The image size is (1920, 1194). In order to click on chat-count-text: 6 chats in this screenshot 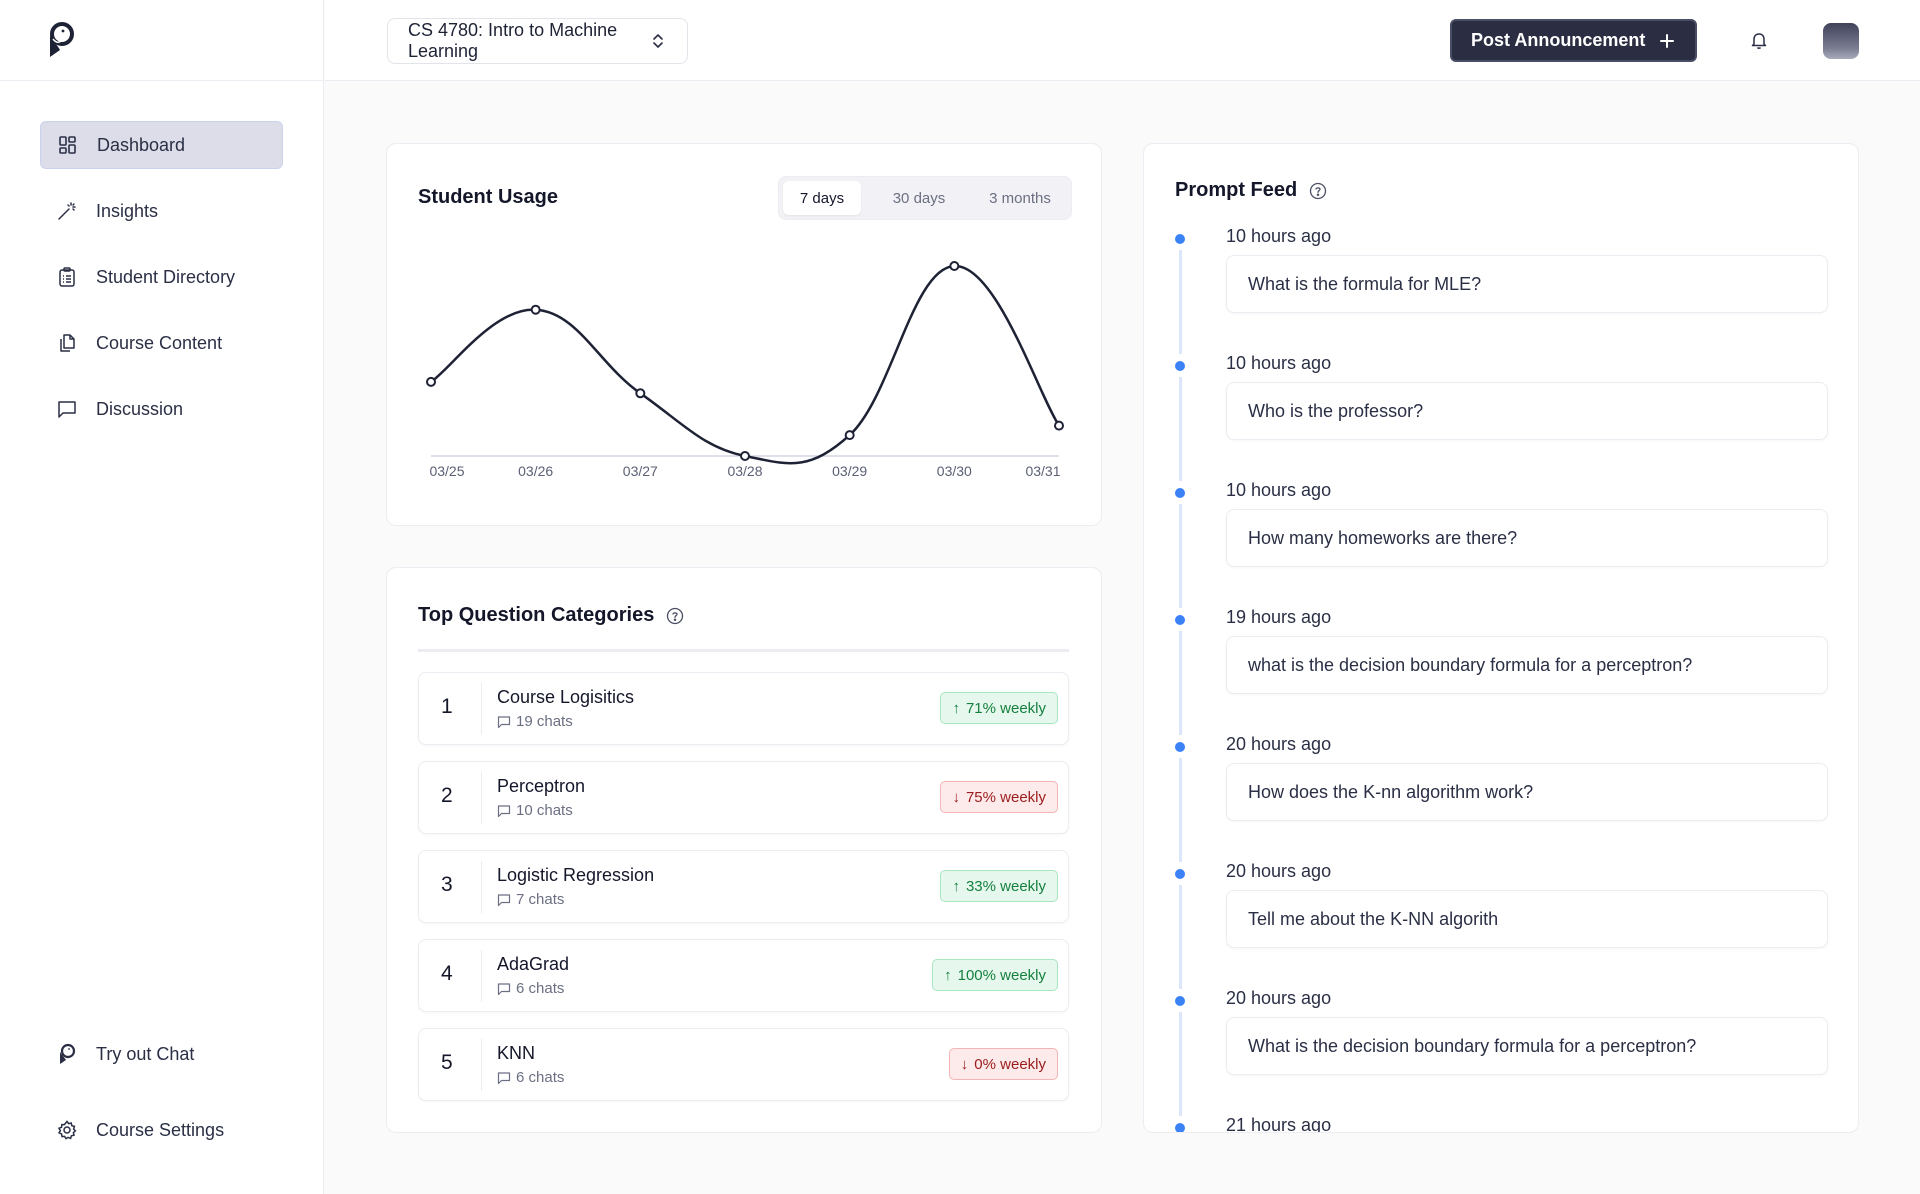, I will do `click(540, 1077)`.